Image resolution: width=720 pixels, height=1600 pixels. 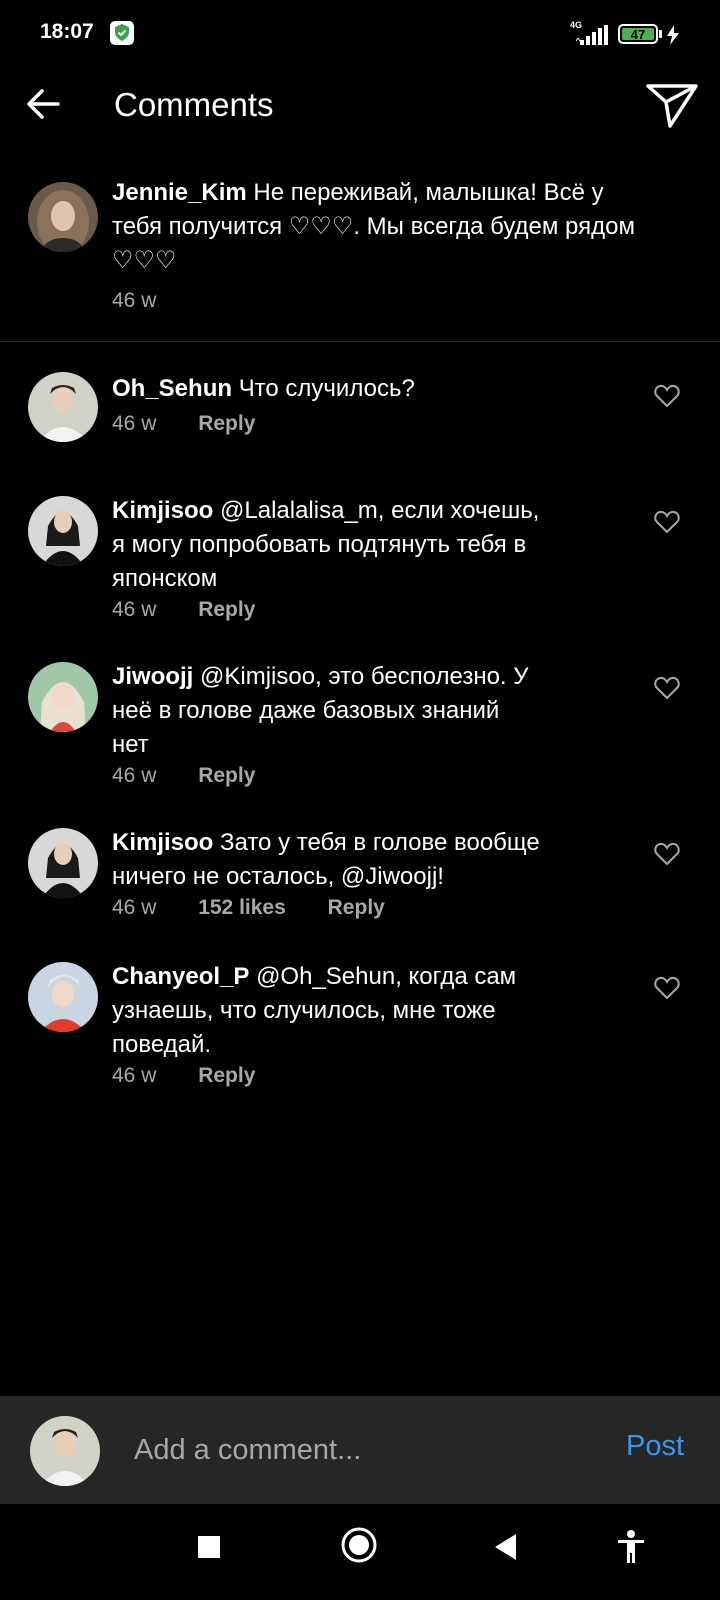 I want to click on battery-level: 47, so click(x=638, y=34).